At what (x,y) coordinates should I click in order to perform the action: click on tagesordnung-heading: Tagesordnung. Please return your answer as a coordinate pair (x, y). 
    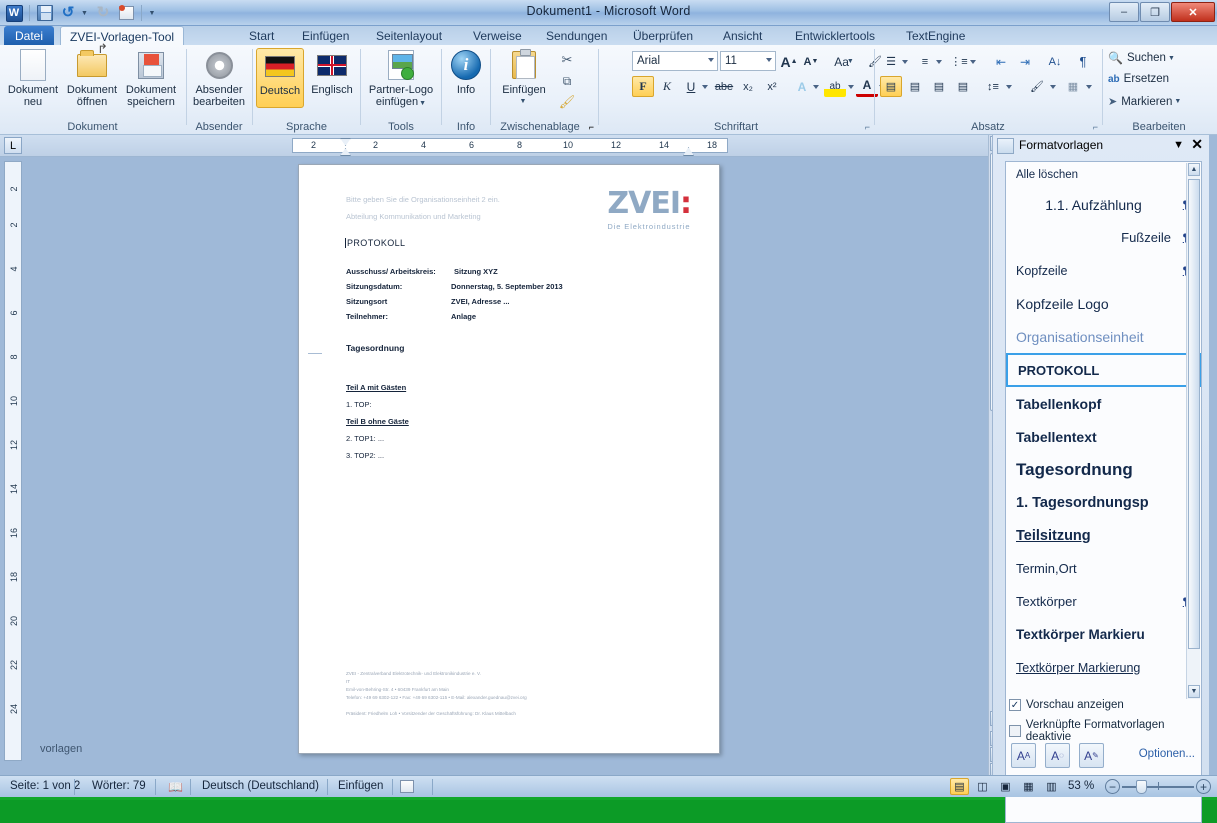
    Looking at the image, I should click on (375, 348).